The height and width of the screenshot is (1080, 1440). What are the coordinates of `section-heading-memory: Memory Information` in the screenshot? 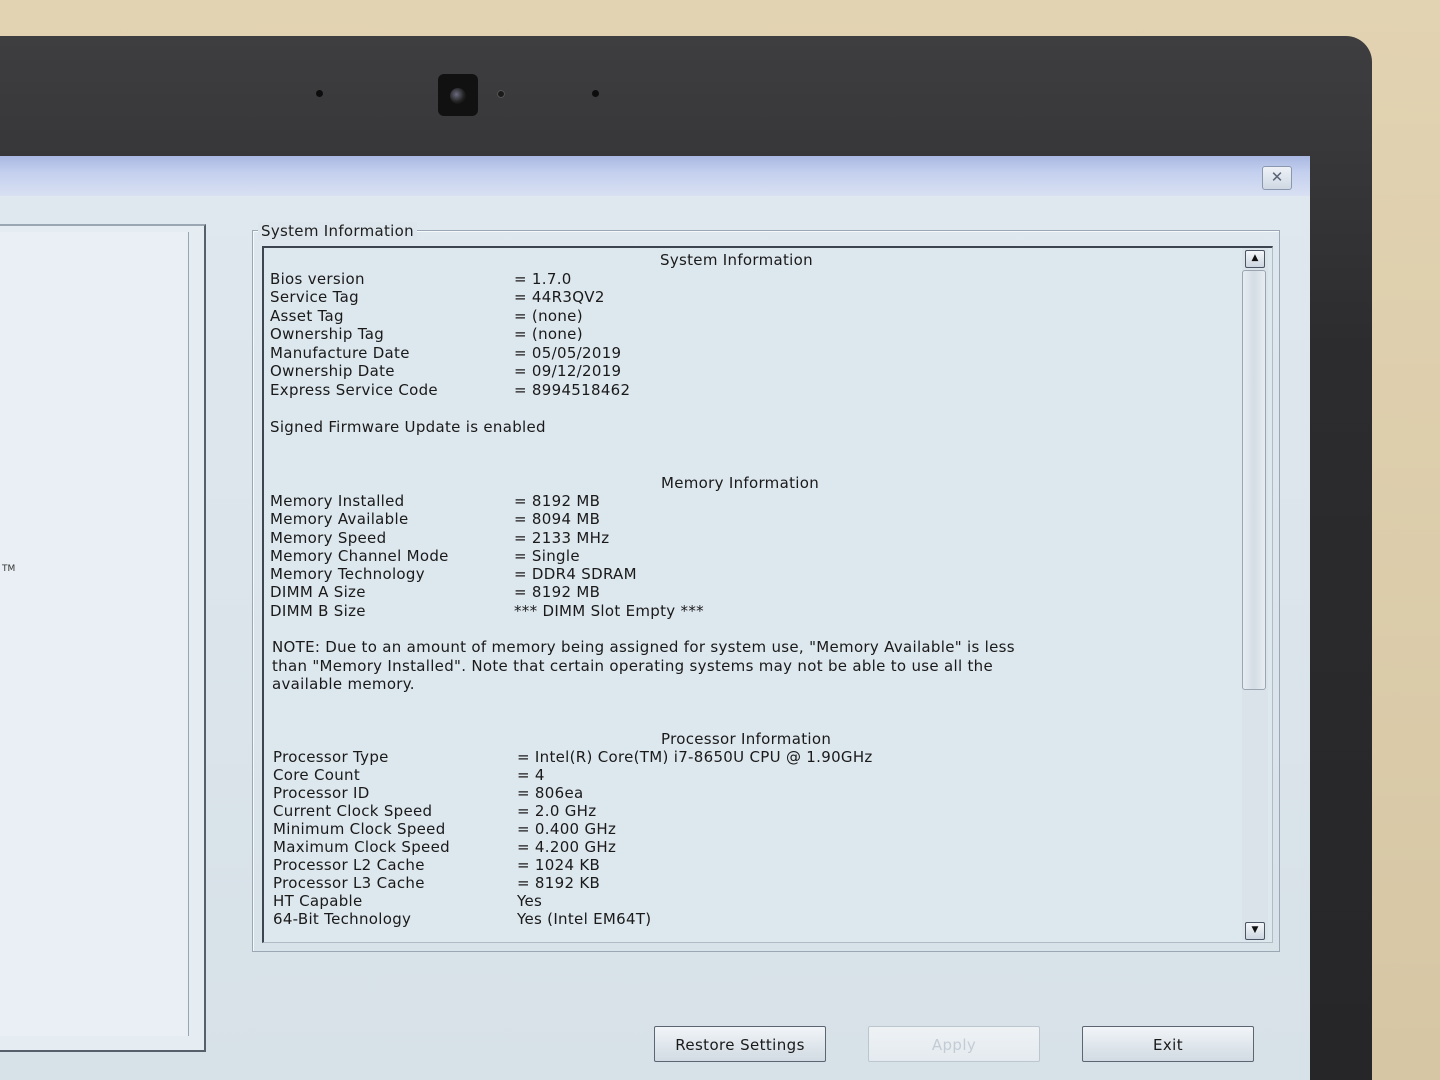 It's located at (740, 483).